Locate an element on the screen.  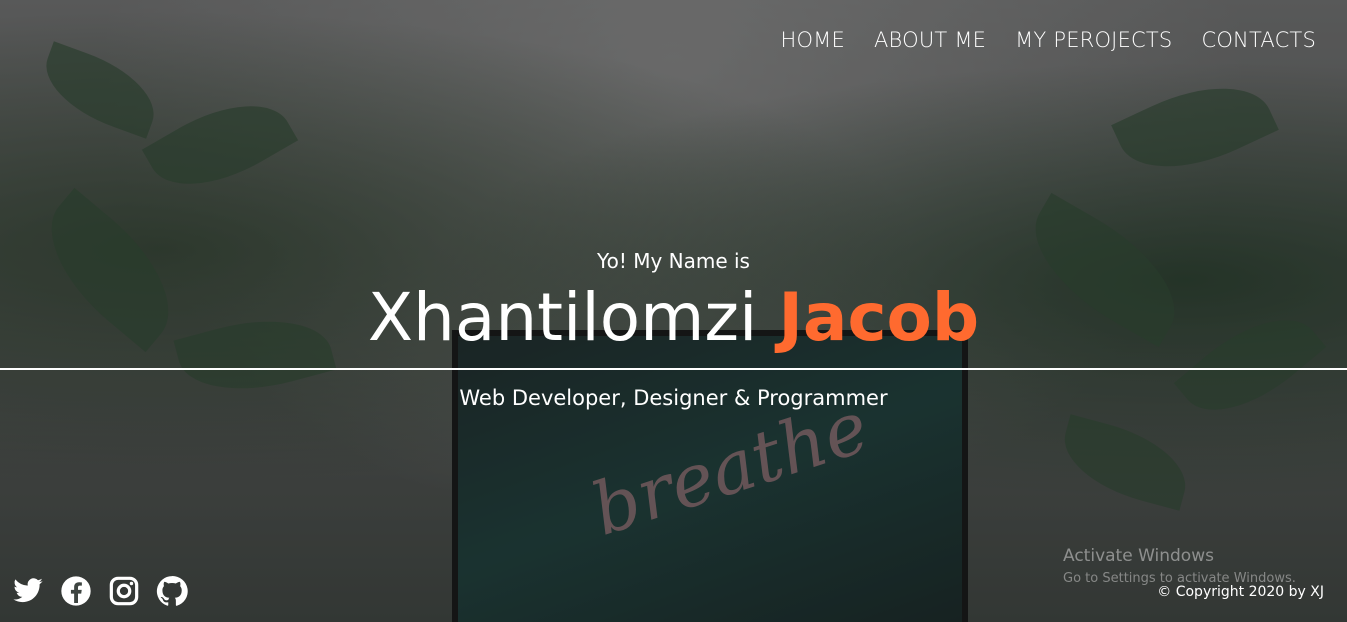
github-icon is located at coordinates (172, 591).